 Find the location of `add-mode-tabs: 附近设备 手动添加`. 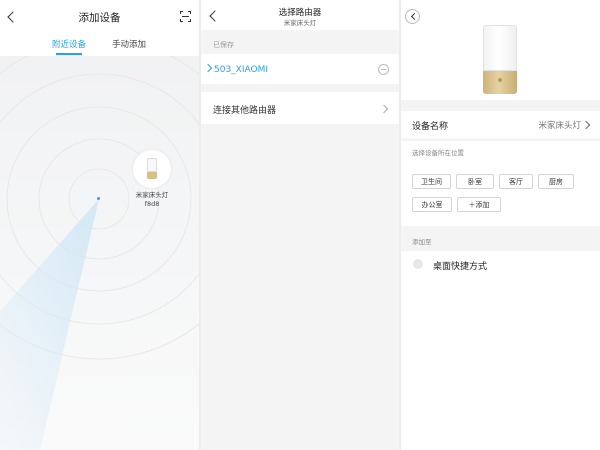

add-mode-tabs: 附近设备 手动添加 is located at coordinates (99, 45).